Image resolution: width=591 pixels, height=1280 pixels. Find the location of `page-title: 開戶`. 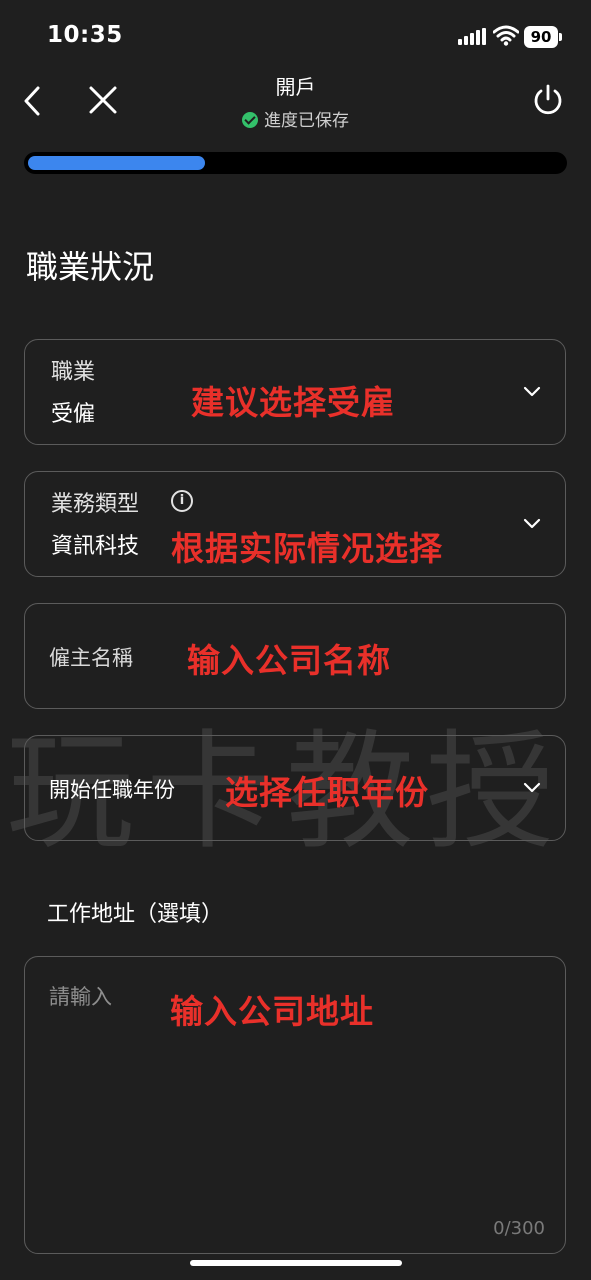

page-title: 開戶 is located at coordinates (295, 87).